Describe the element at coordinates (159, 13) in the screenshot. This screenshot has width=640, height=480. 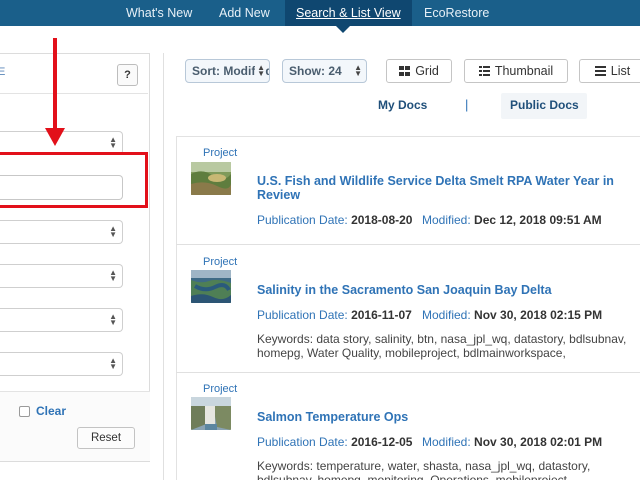
I see `nav-whats-new: What's New` at that location.